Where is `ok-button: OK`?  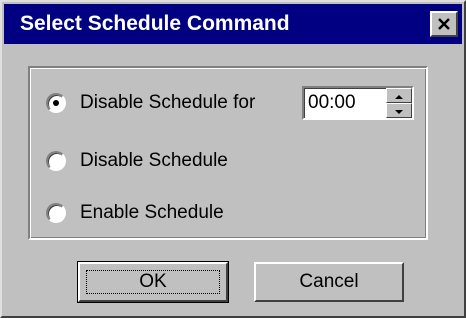 ok-button: OK is located at coordinates (153, 282).